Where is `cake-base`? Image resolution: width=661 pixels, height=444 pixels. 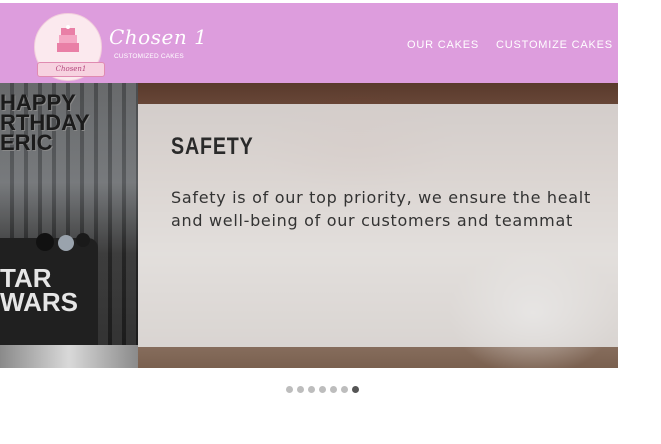
cake-base is located at coordinates (69, 356).